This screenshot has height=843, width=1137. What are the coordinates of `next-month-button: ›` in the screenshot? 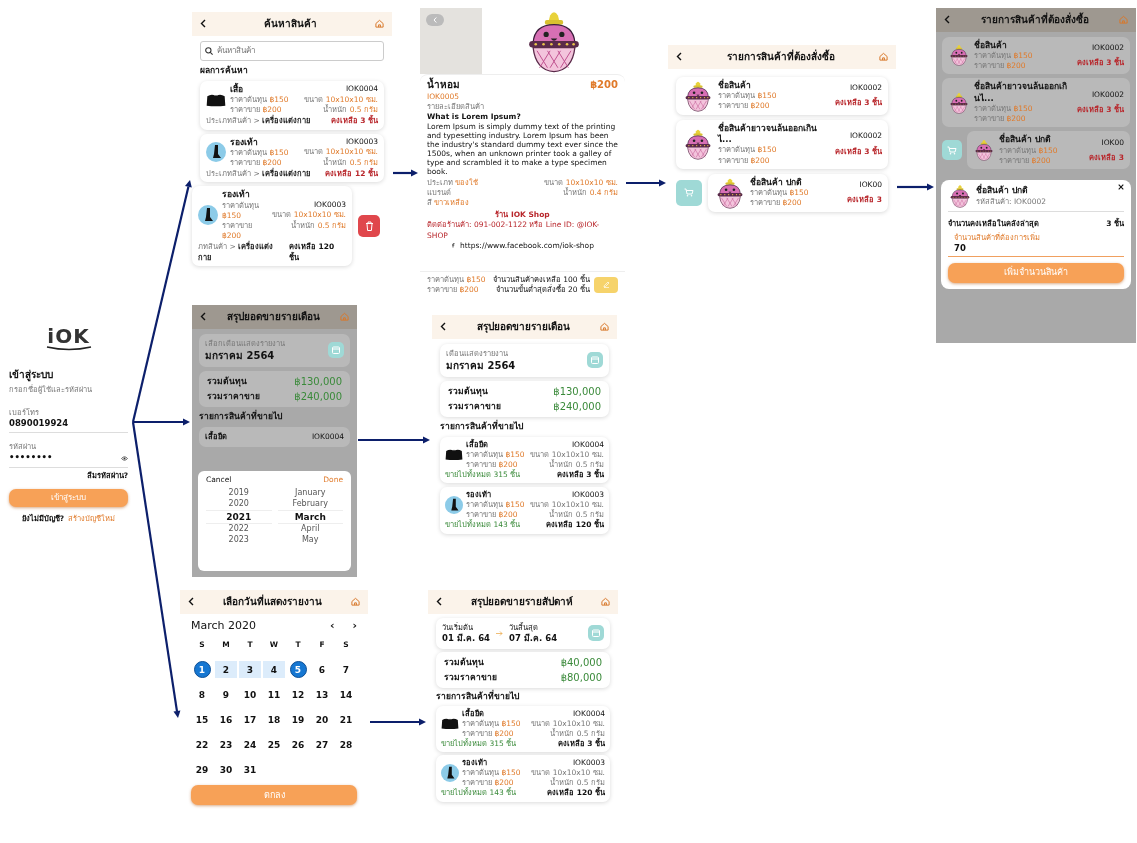 It's located at (354, 626).